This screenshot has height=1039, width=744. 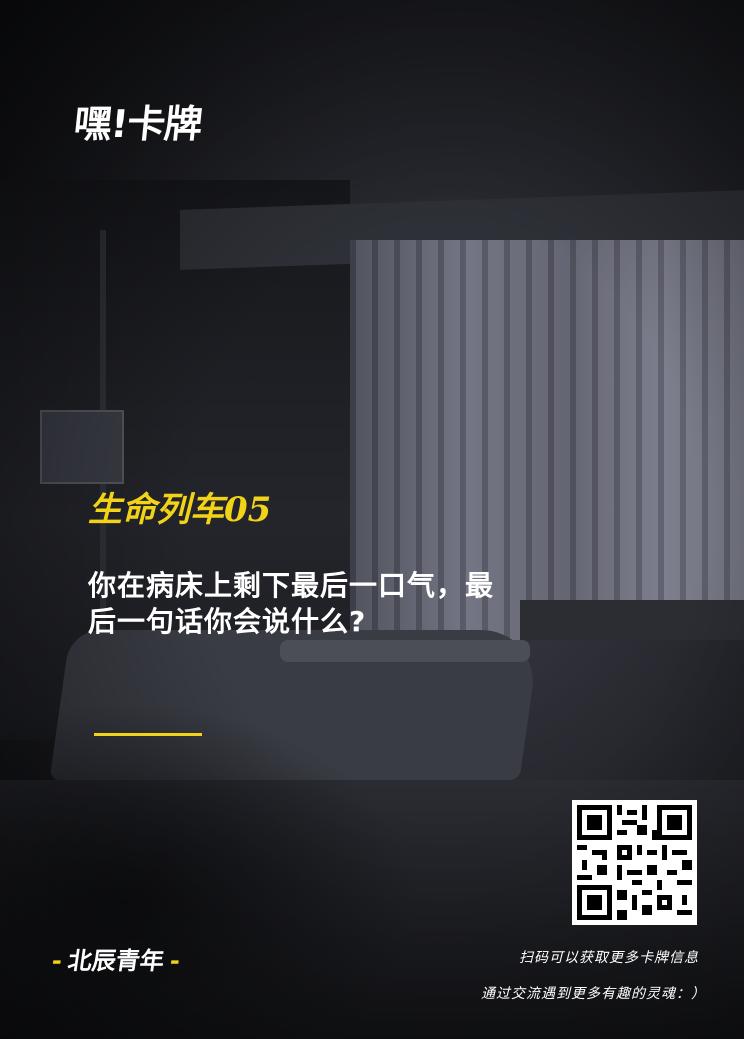 I want to click on logo: 嘿!卡牌, so click(x=137, y=124).